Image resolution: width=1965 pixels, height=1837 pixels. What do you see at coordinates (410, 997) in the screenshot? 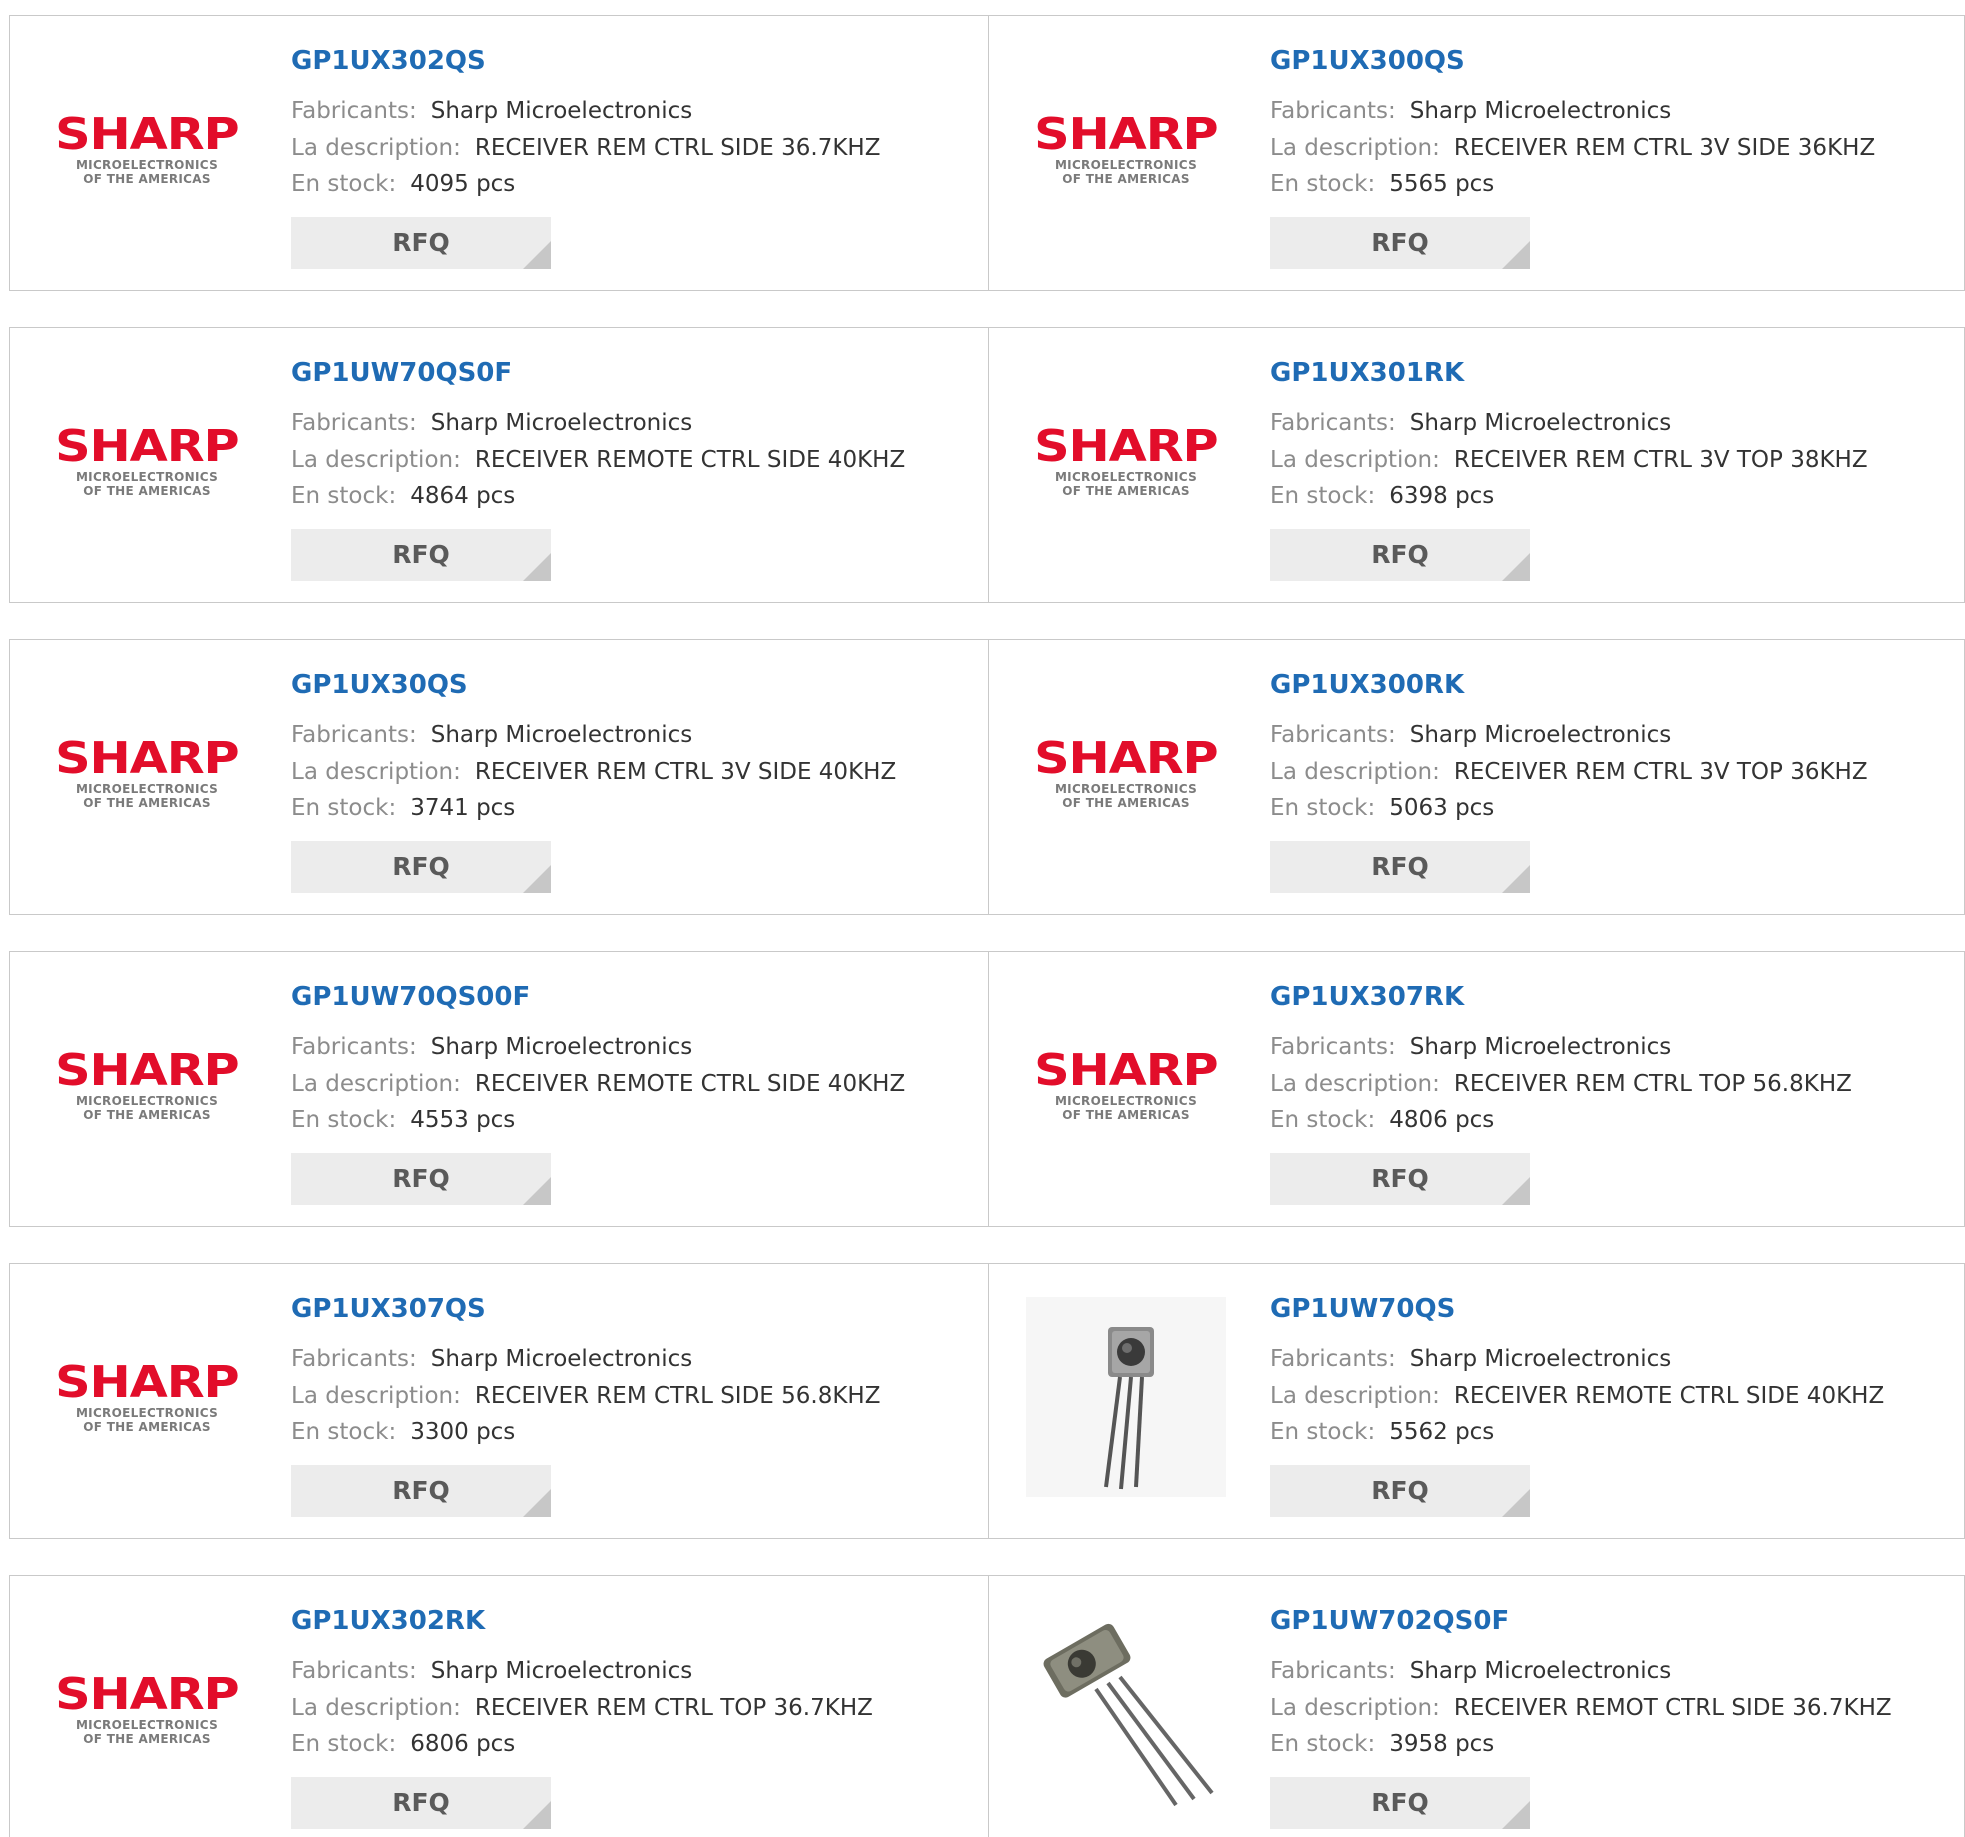
I see `part-number-link: GP1UW70QS00F` at bounding box center [410, 997].